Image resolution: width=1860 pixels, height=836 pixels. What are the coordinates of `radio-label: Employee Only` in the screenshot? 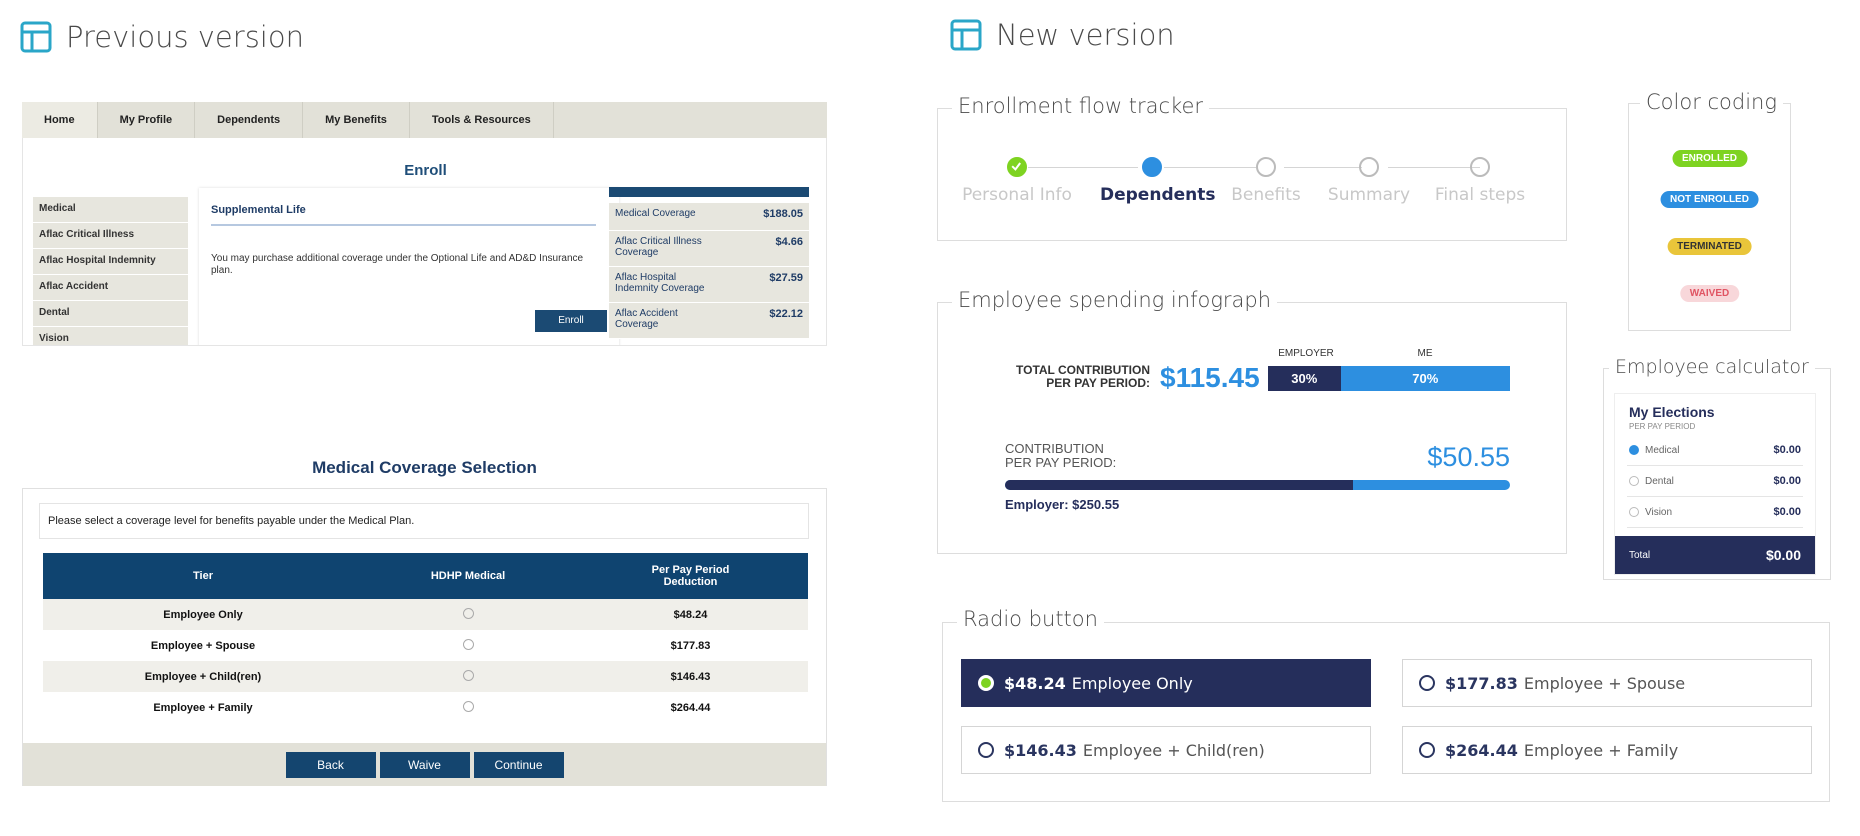 It's located at (1132, 683).